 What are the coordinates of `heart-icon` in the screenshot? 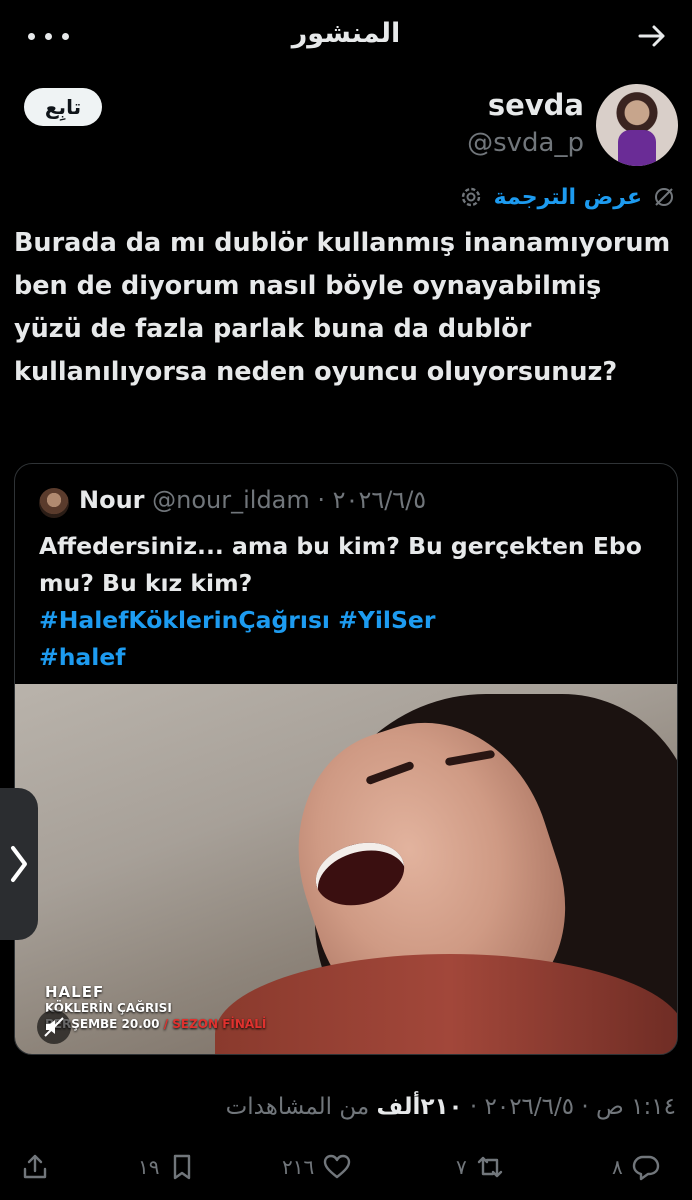 It's located at (337, 1166).